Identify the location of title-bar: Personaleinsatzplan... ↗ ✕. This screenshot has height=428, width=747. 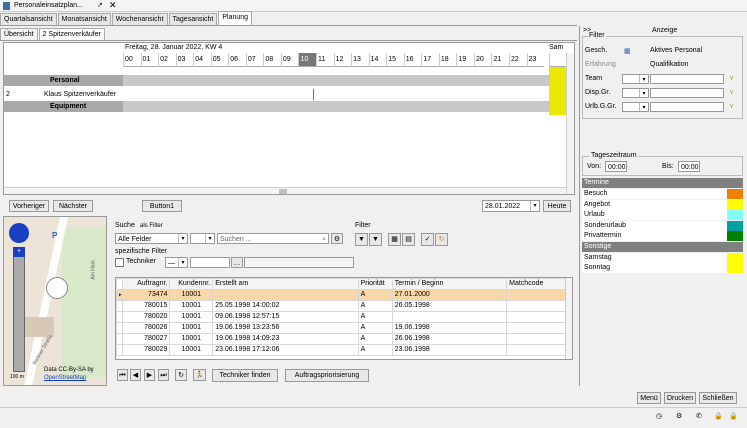
(373, 6).